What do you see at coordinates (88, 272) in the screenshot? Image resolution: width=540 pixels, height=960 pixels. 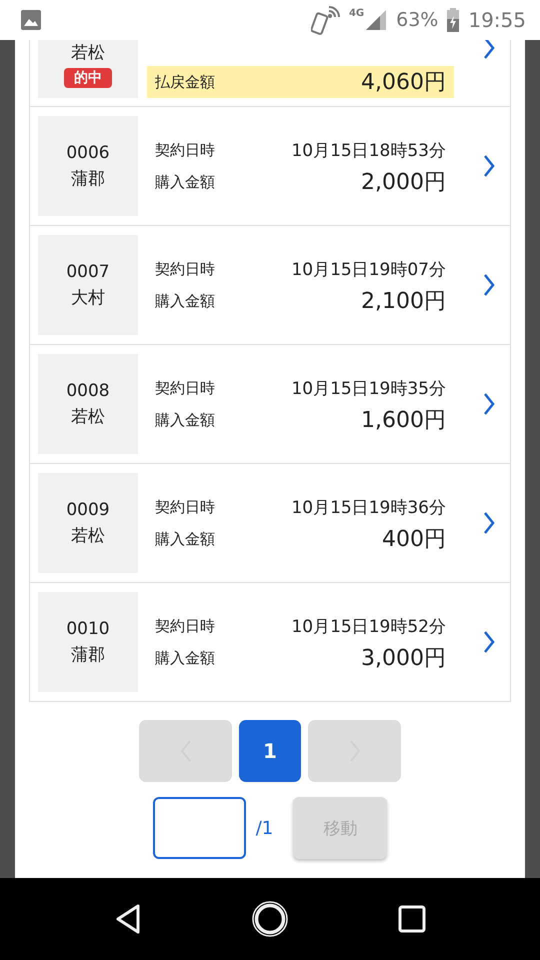 I see `ticket-number: 0007` at bounding box center [88, 272].